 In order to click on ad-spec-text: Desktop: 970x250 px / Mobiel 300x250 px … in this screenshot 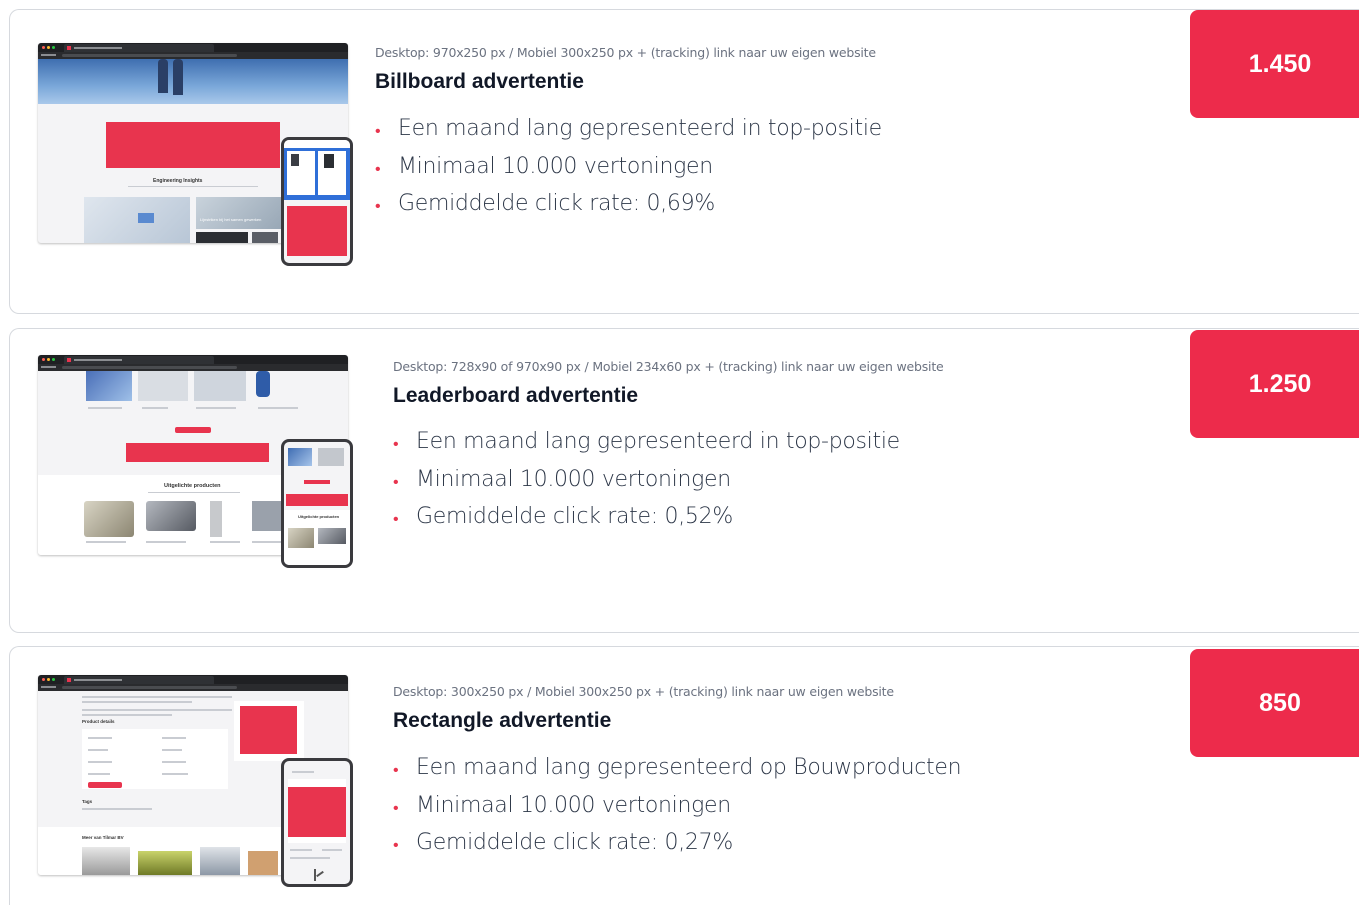, I will do `click(625, 52)`.